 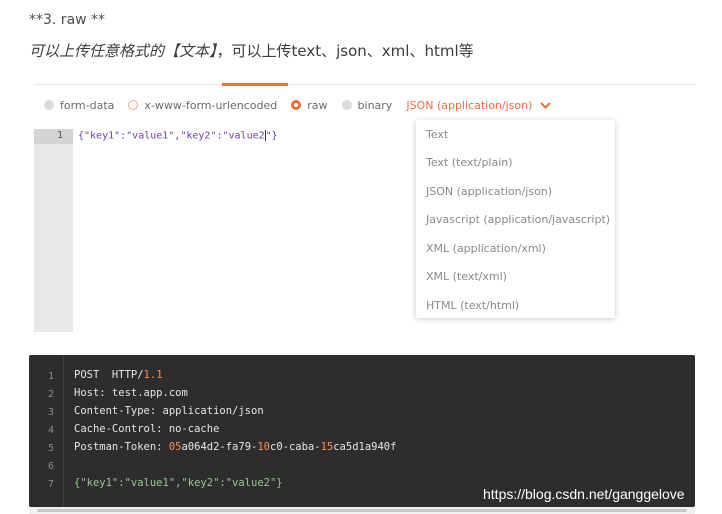 I want to click on section-description: 可以上传任意格式的【文本】，可以上传text、json、xml、html等, so click(x=251, y=50).